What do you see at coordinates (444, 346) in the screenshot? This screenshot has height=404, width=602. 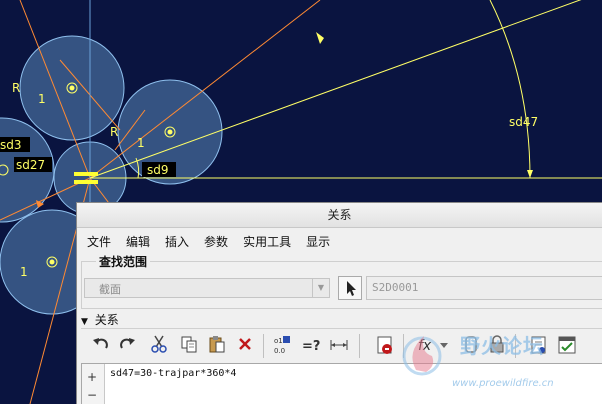 I see `chevron-down-icon` at bounding box center [444, 346].